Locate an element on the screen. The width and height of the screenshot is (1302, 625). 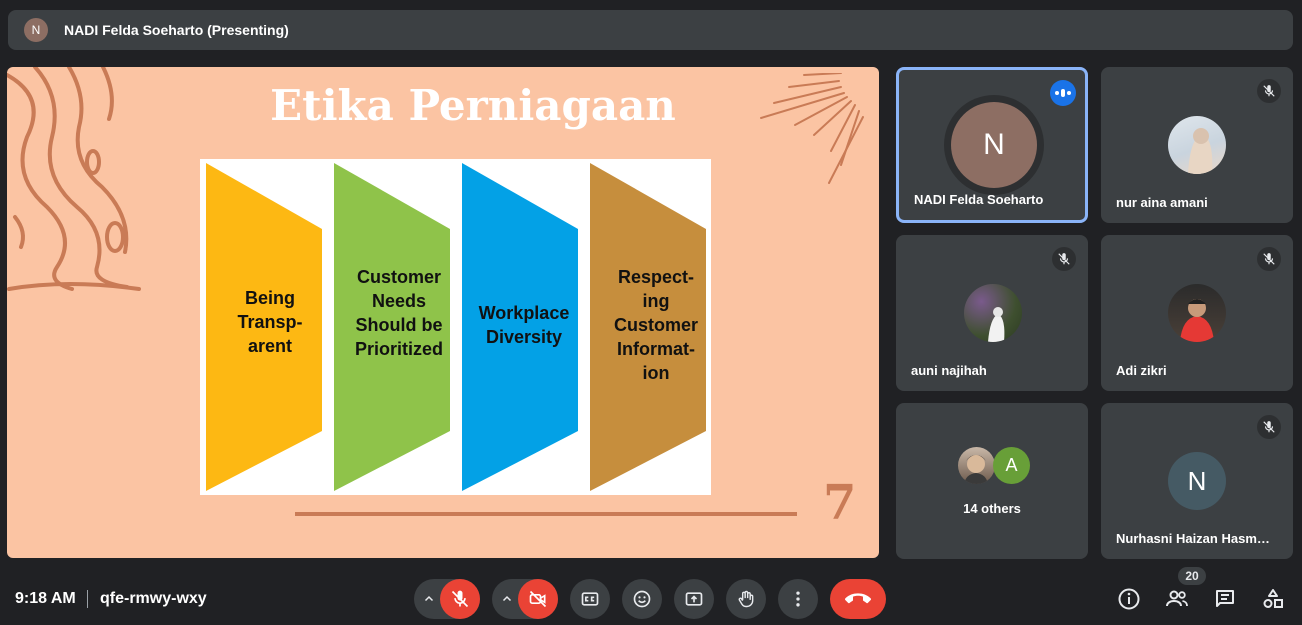
chat-icon is located at coordinates (1225, 598).